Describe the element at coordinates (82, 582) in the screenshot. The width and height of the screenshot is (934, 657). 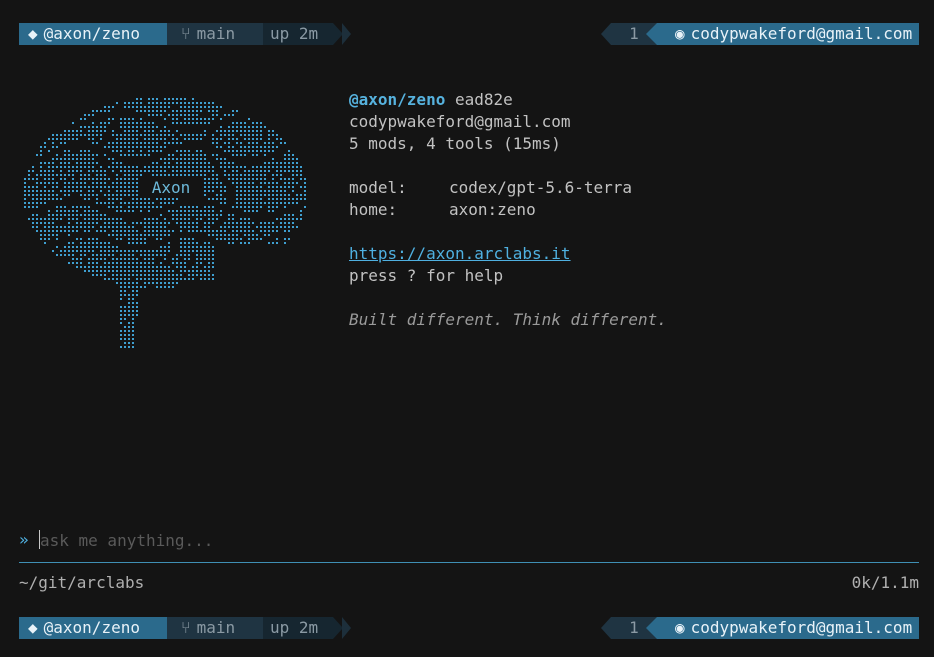
I see `current-directory: ~/git/arclabs` at that location.